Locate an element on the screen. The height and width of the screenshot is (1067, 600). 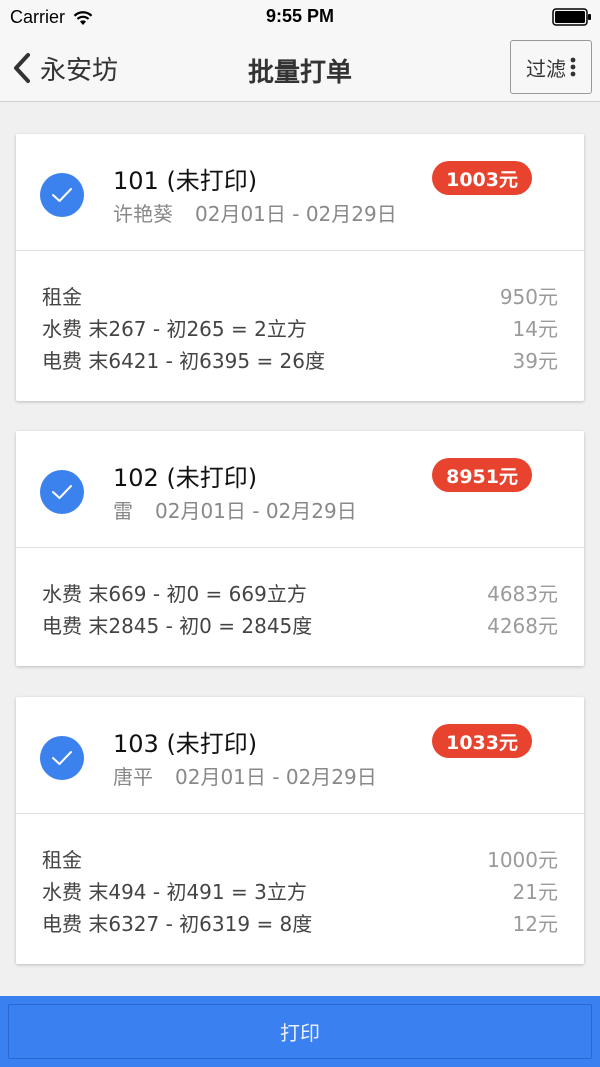
fee-amount: 14元 is located at coordinates (535, 328).